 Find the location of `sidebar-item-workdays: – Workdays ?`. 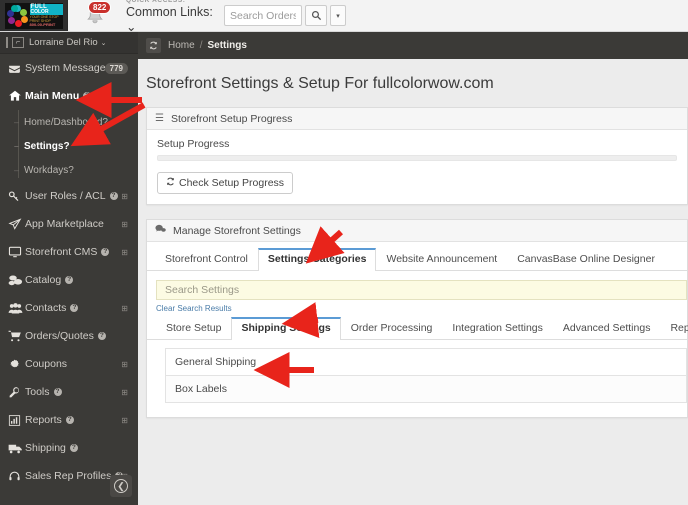

sidebar-item-workdays: – Workdays ? is located at coordinates (69, 170).